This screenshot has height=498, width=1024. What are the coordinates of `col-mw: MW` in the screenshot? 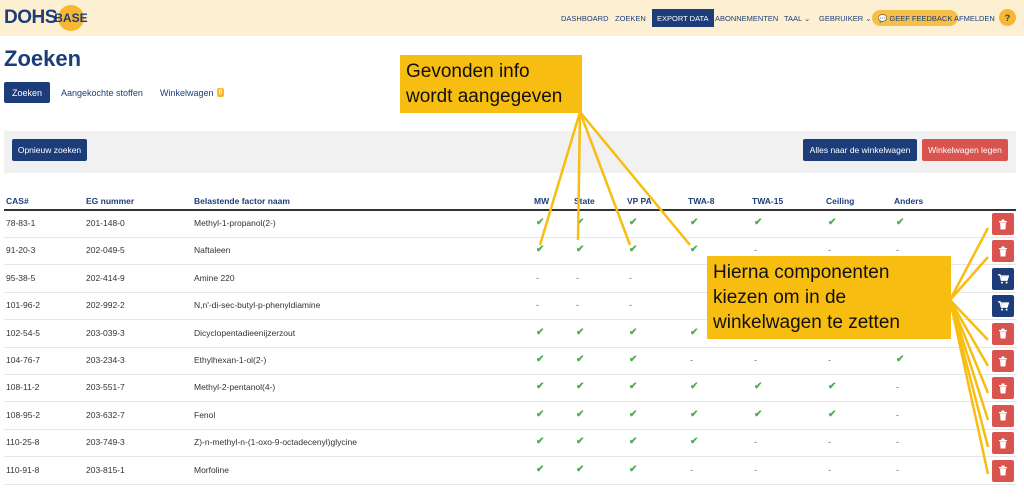 It's located at (541, 201).